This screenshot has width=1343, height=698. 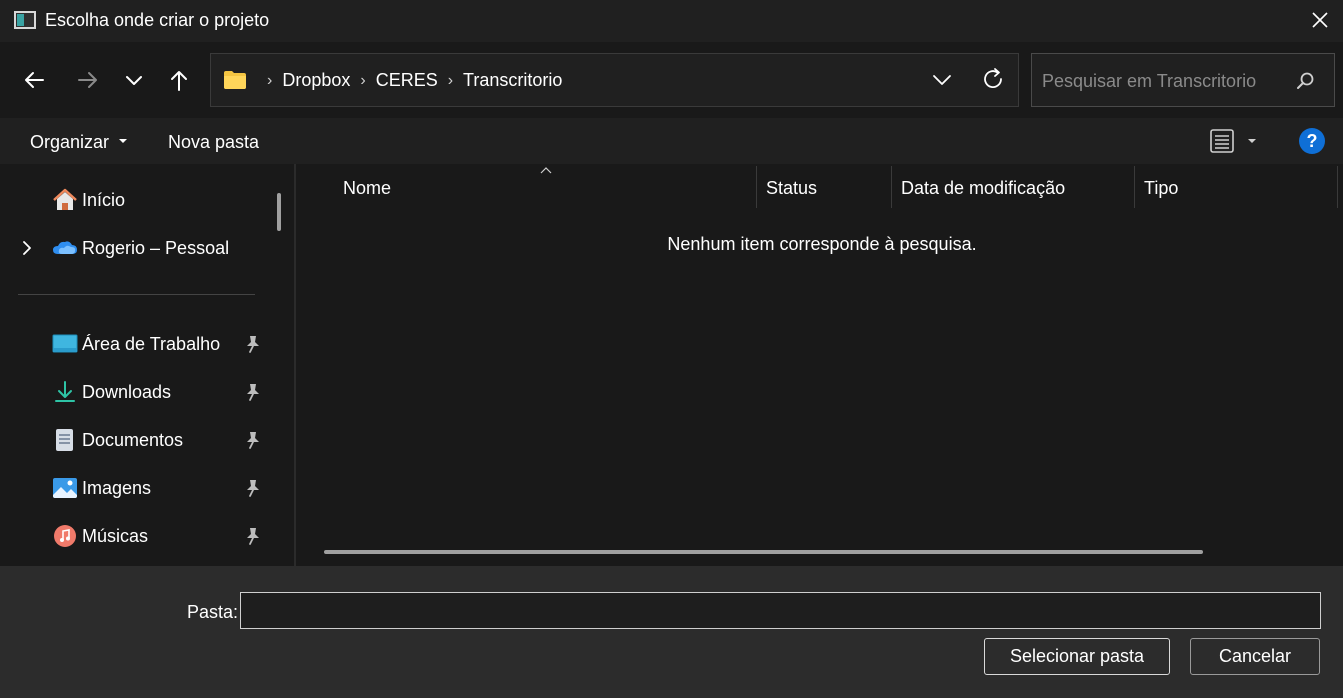 I want to click on close-icon, so click(x=1320, y=20).